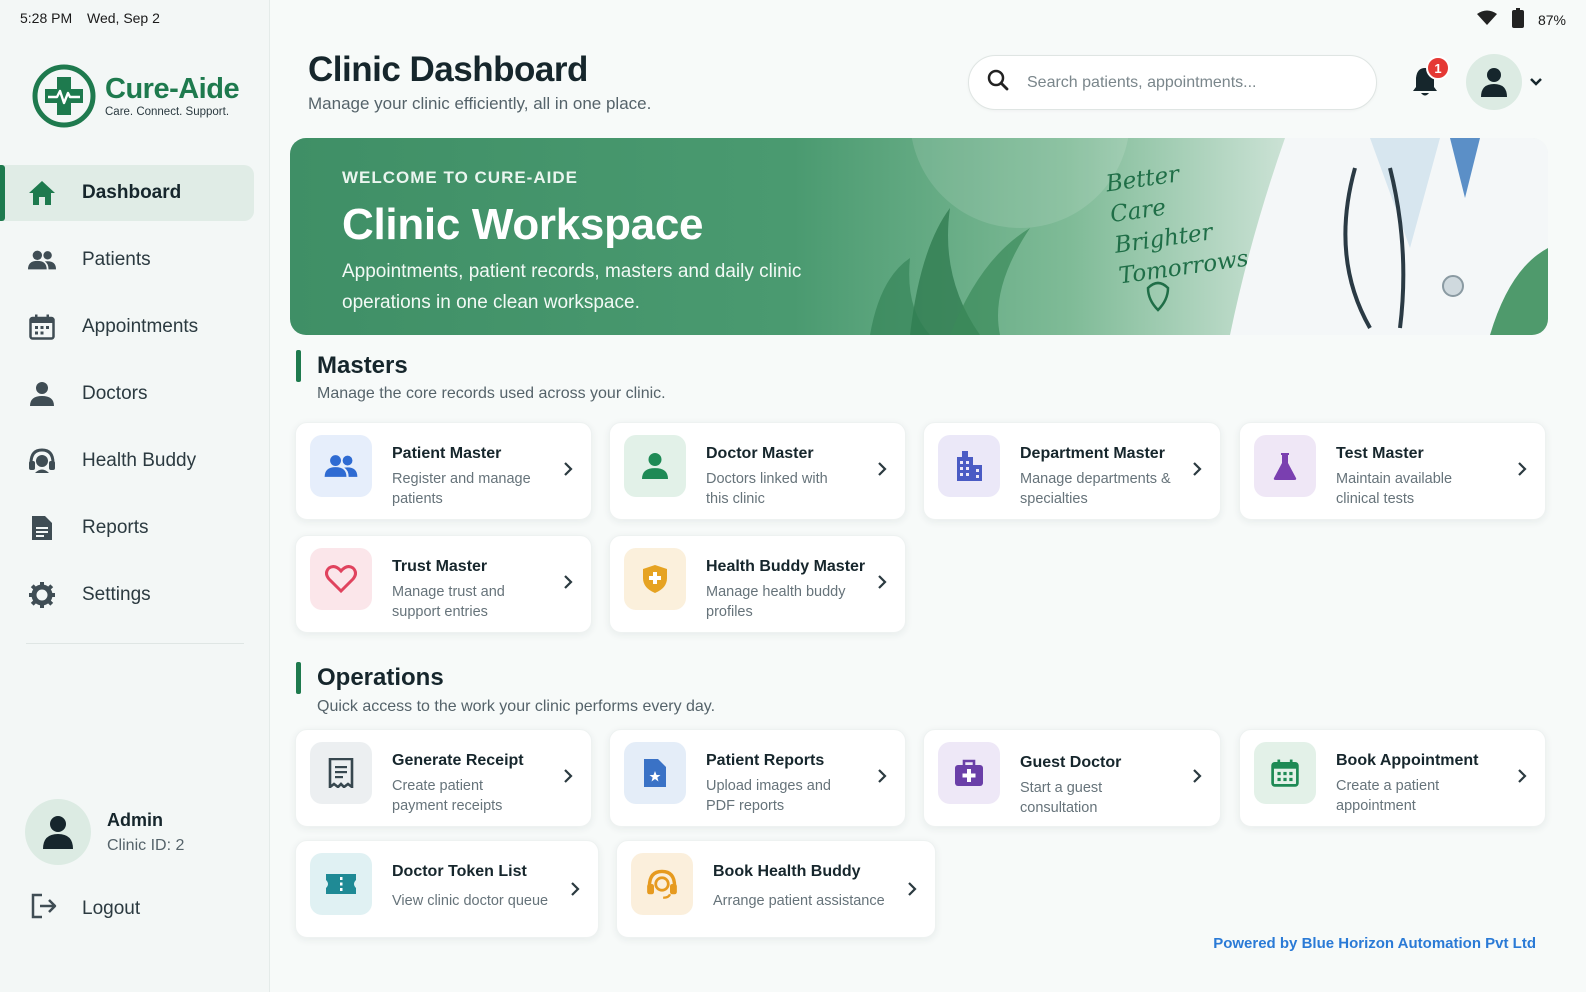 The width and height of the screenshot is (1586, 992). I want to click on medical-bag-icon, so click(969, 773).